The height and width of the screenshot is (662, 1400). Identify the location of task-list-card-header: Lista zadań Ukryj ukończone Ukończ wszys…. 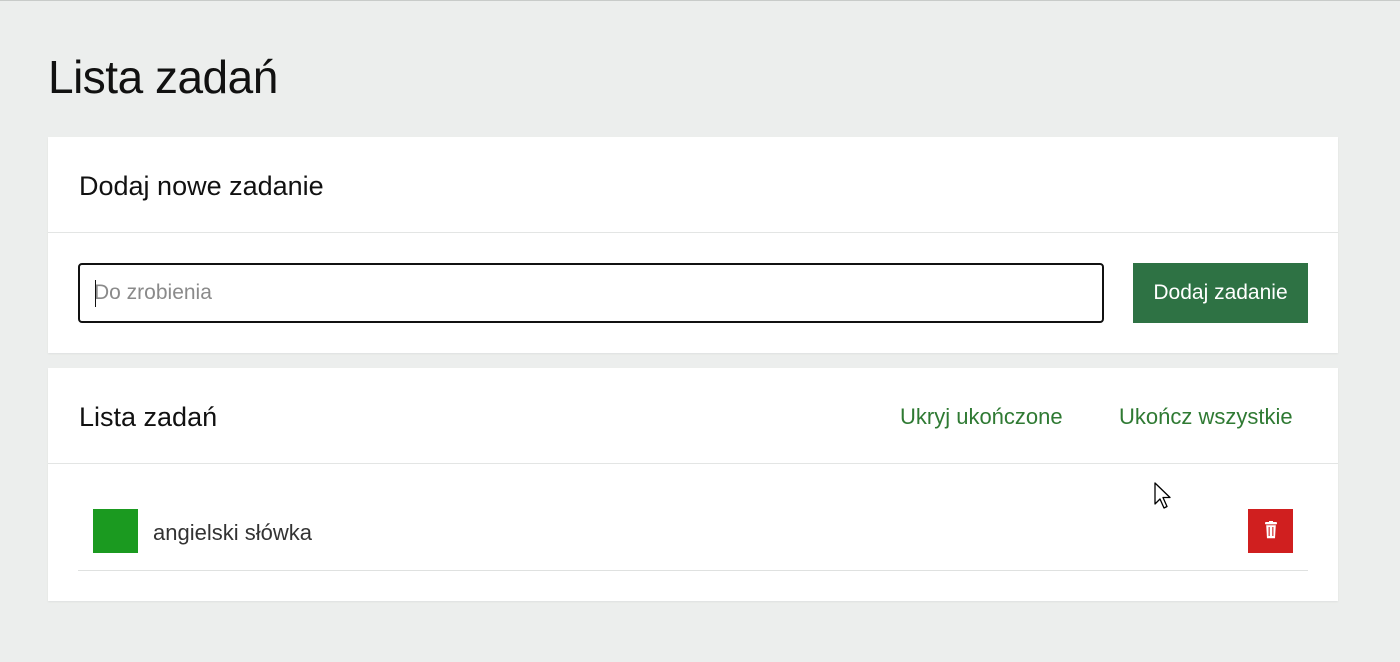
(693, 416).